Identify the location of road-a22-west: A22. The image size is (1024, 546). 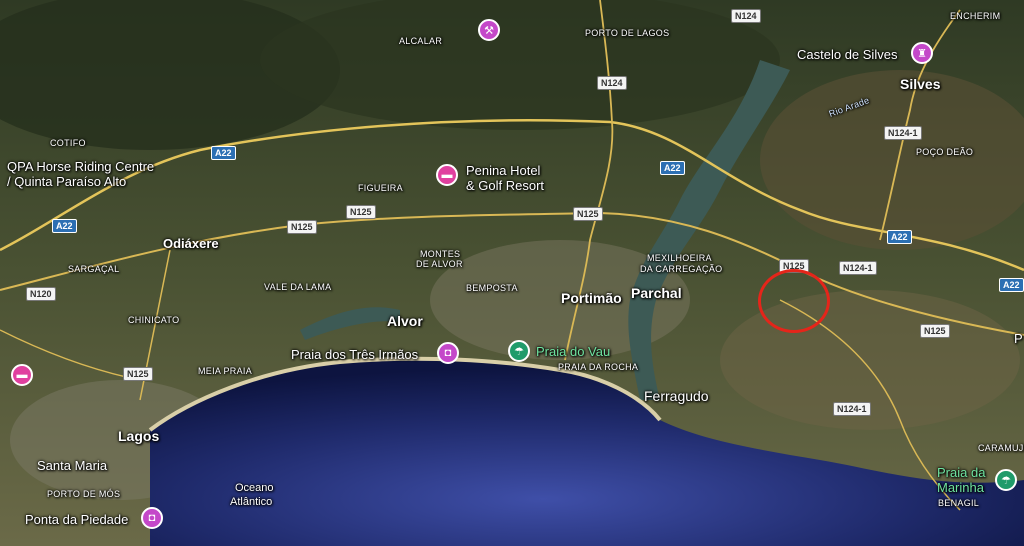
(223, 153).